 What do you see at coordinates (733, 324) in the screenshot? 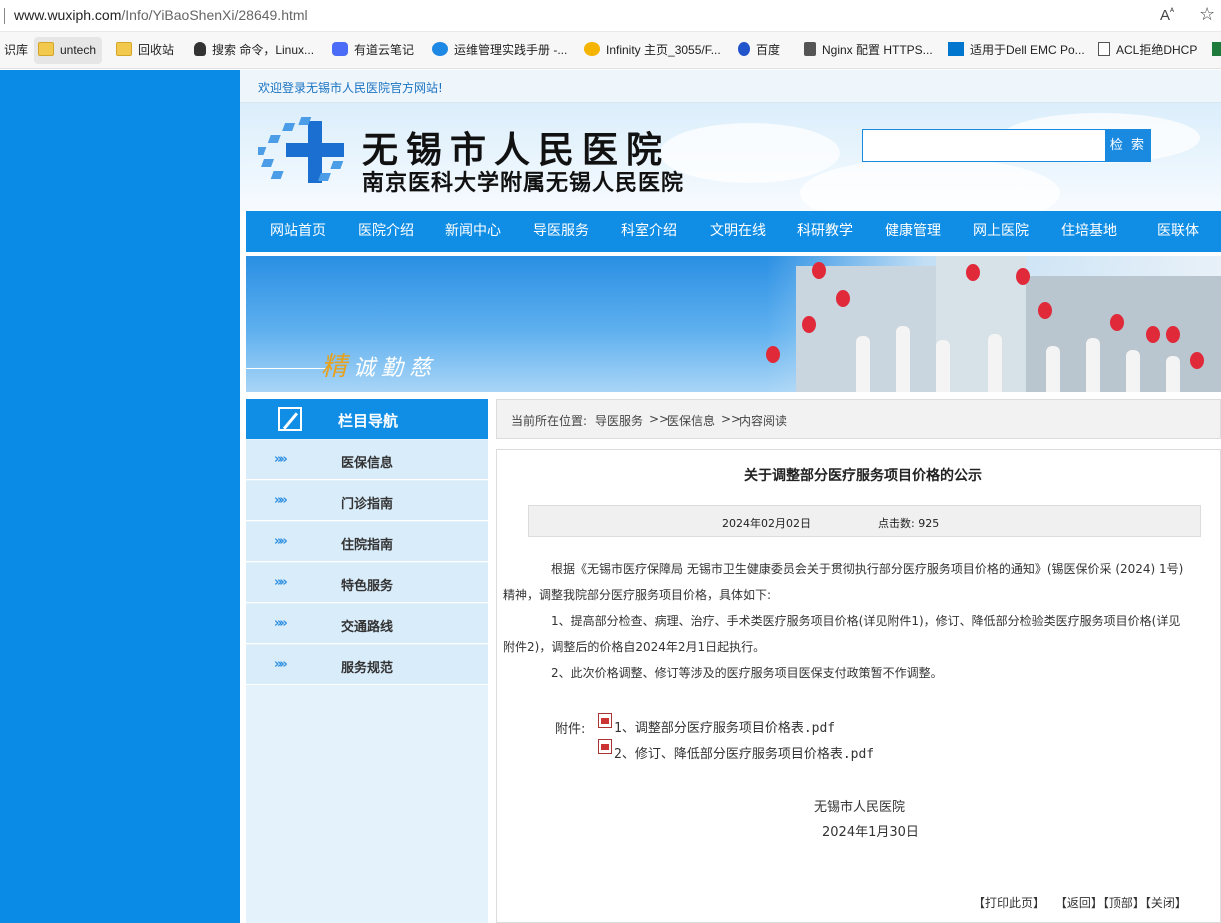
I see `hero-banner: 精诚勤慈` at bounding box center [733, 324].